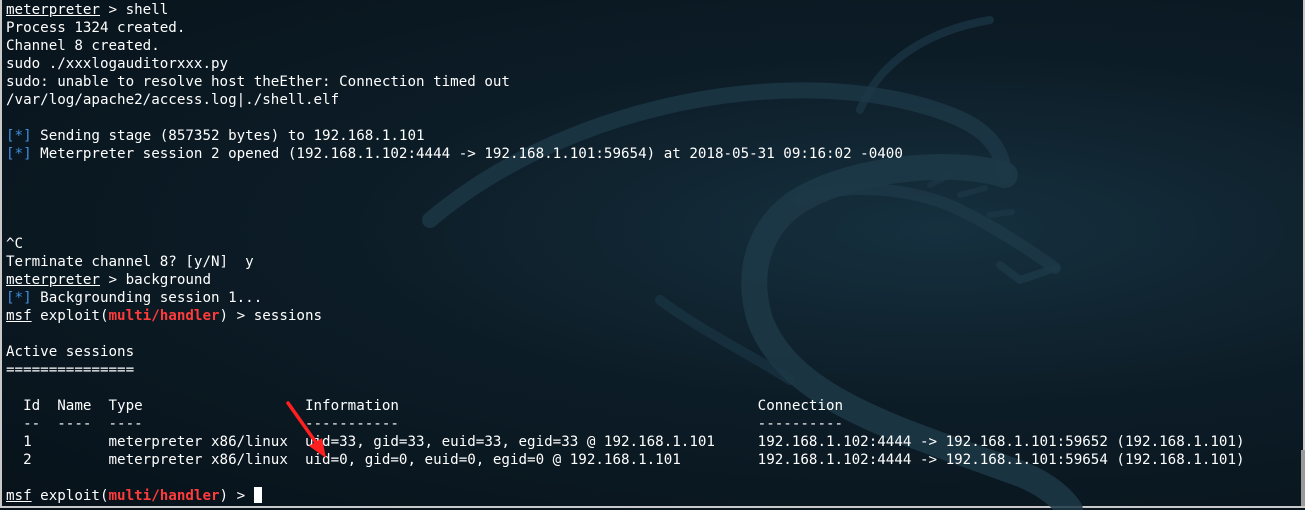 This screenshot has height=510, width=1305. Describe the element at coordinates (173, 100) in the screenshot. I see `terminal-line: /var/log/apache2/access.log|./shell.elf` at that location.